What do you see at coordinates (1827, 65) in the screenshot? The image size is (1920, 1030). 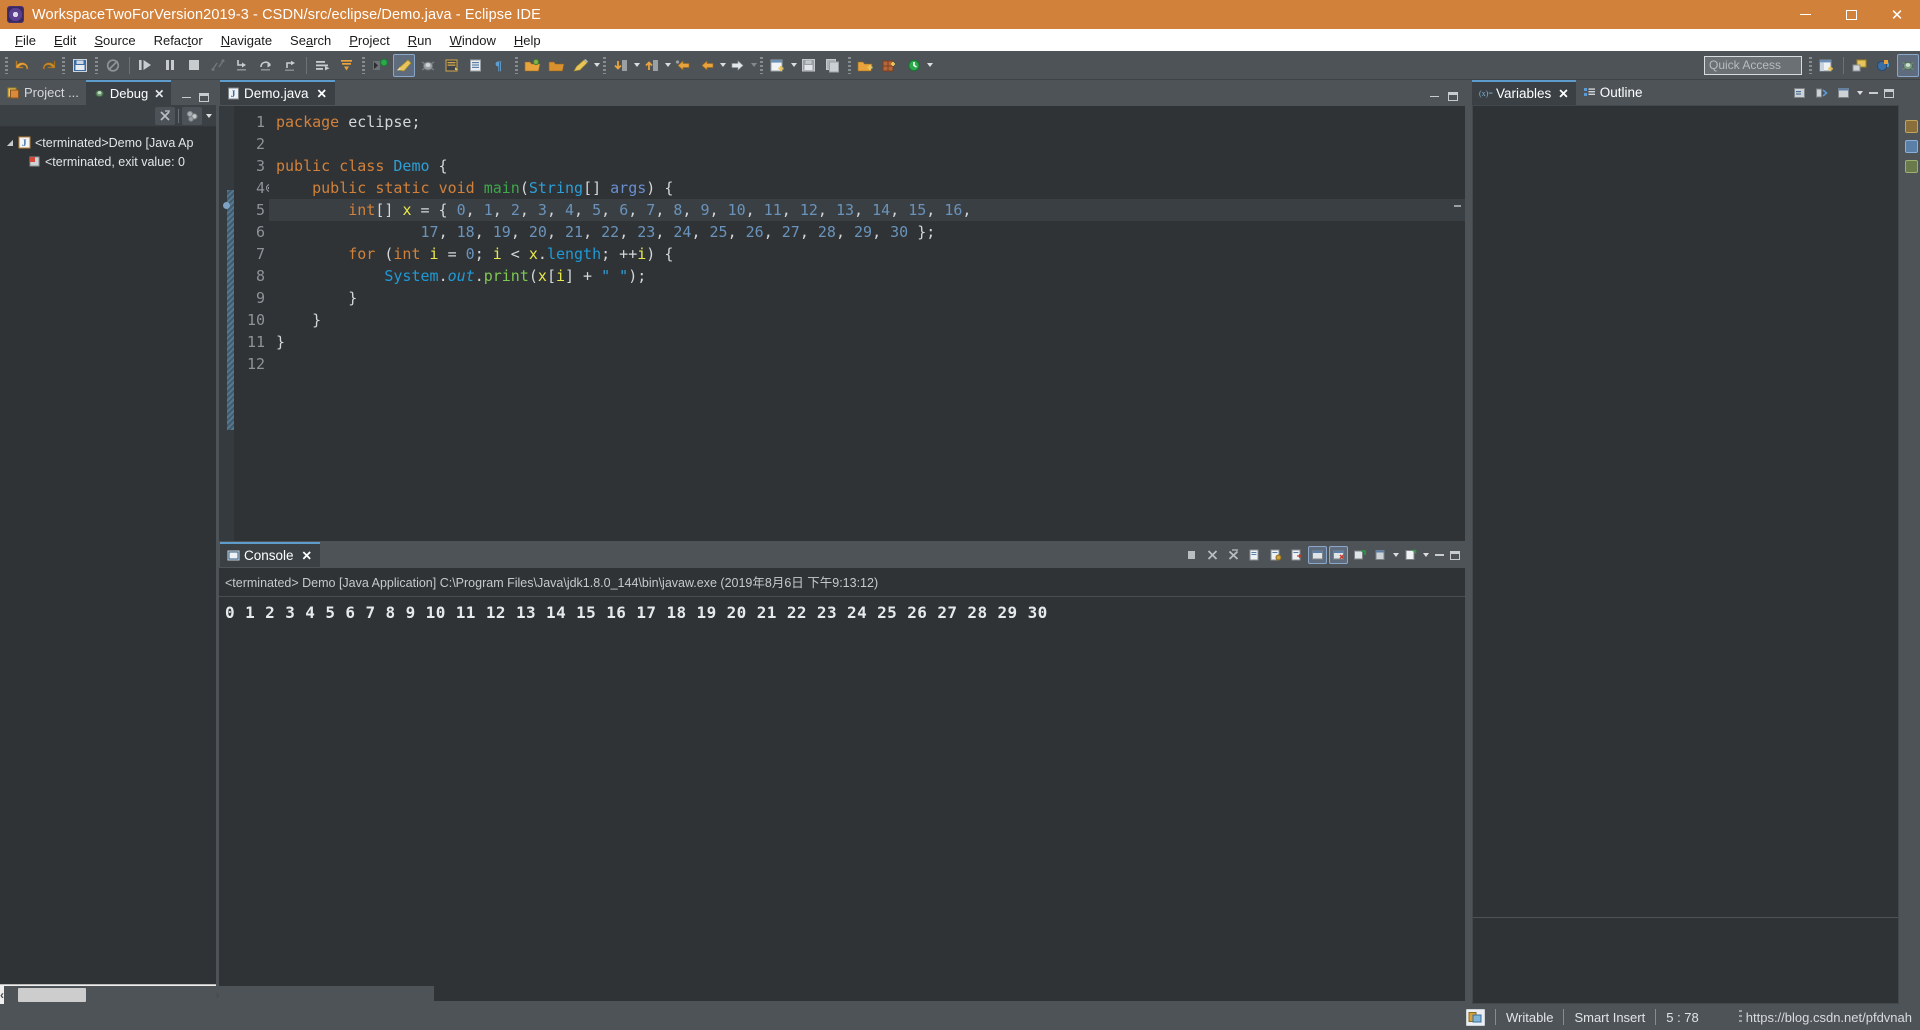 I see `open-perspective-icon` at bounding box center [1827, 65].